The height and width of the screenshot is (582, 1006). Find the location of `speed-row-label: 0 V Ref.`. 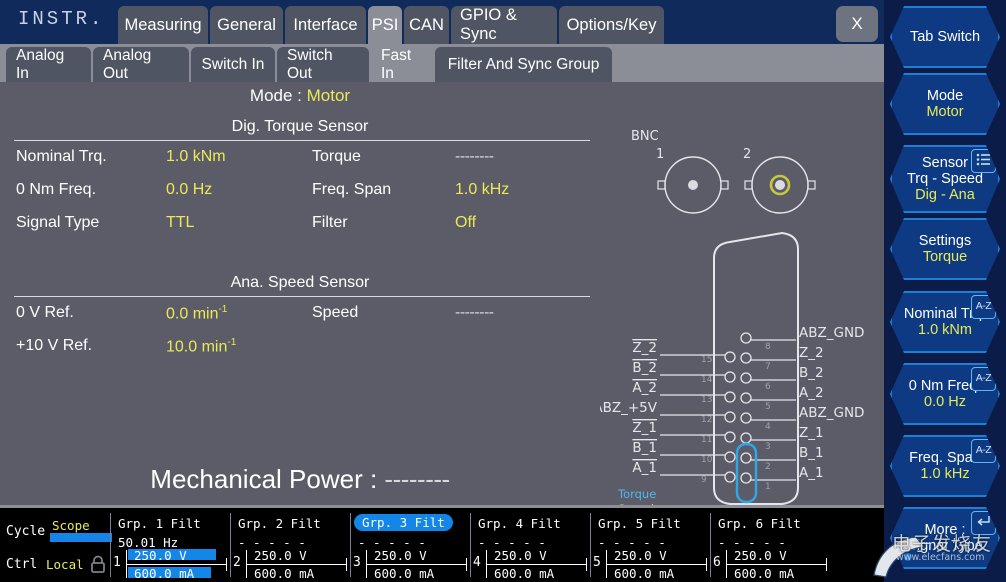

speed-row-label: 0 V Ref. is located at coordinates (45, 312).